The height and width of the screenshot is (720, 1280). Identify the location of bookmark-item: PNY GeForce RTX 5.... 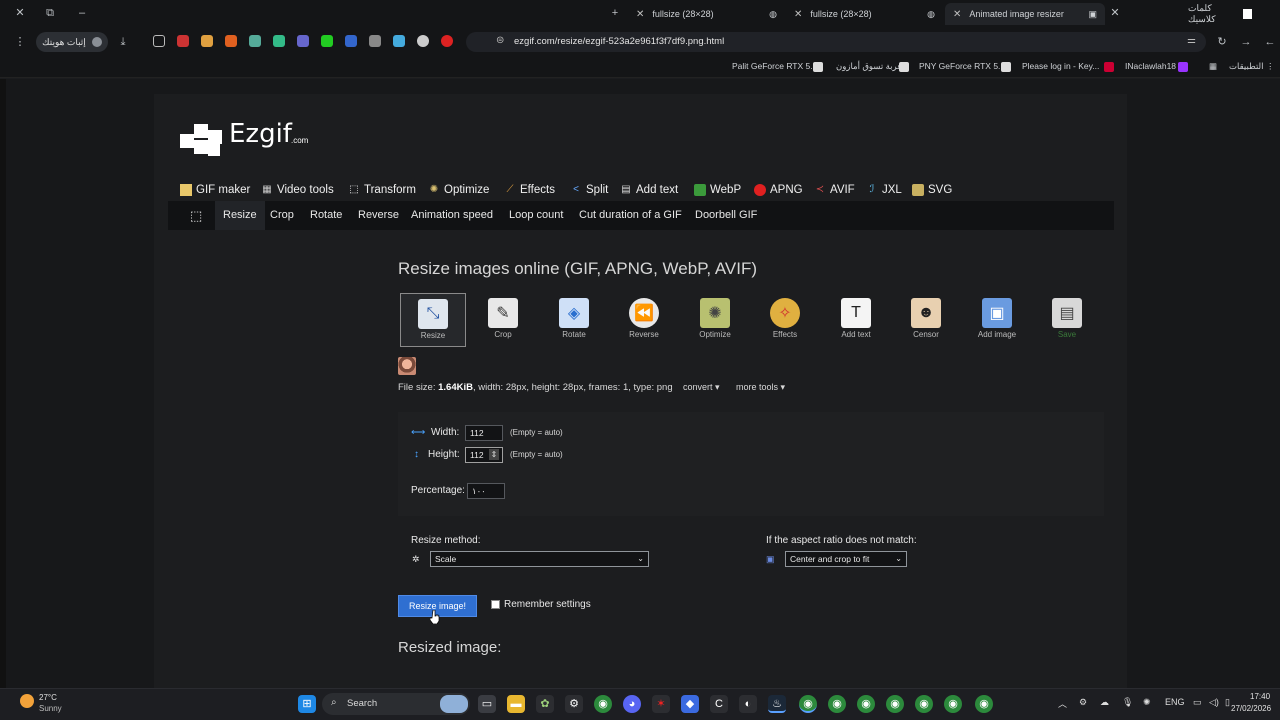
(962, 66).